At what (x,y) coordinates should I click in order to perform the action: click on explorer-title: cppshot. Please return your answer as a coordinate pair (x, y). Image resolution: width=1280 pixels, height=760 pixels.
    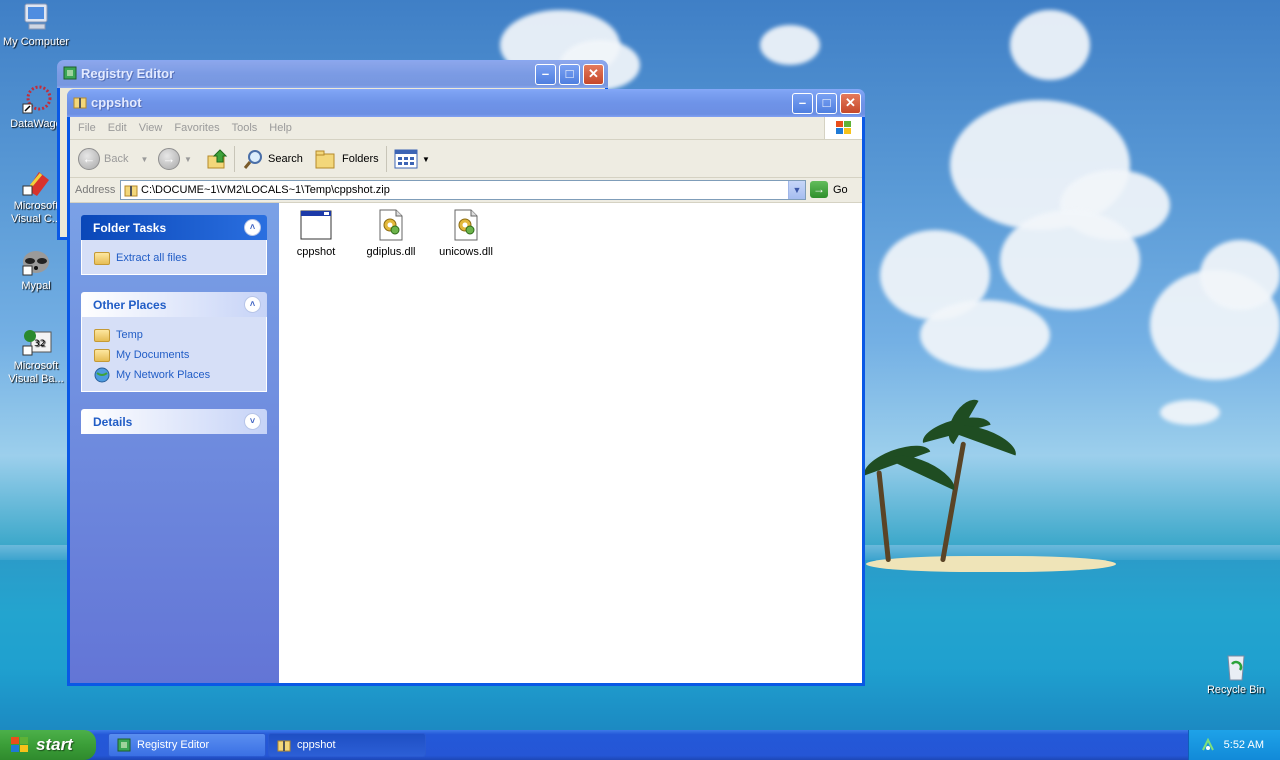
    Looking at the image, I should click on (116, 102).